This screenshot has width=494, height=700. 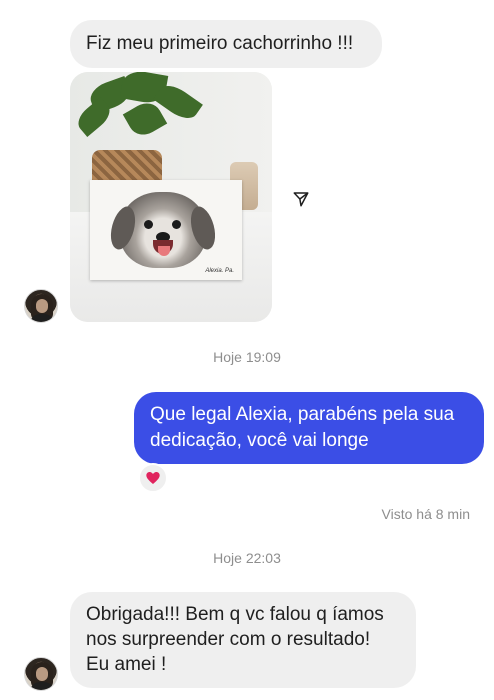 What do you see at coordinates (425, 514) in the screenshot?
I see `seen-status: Visto há 8 min` at bounding box center [425, 514].